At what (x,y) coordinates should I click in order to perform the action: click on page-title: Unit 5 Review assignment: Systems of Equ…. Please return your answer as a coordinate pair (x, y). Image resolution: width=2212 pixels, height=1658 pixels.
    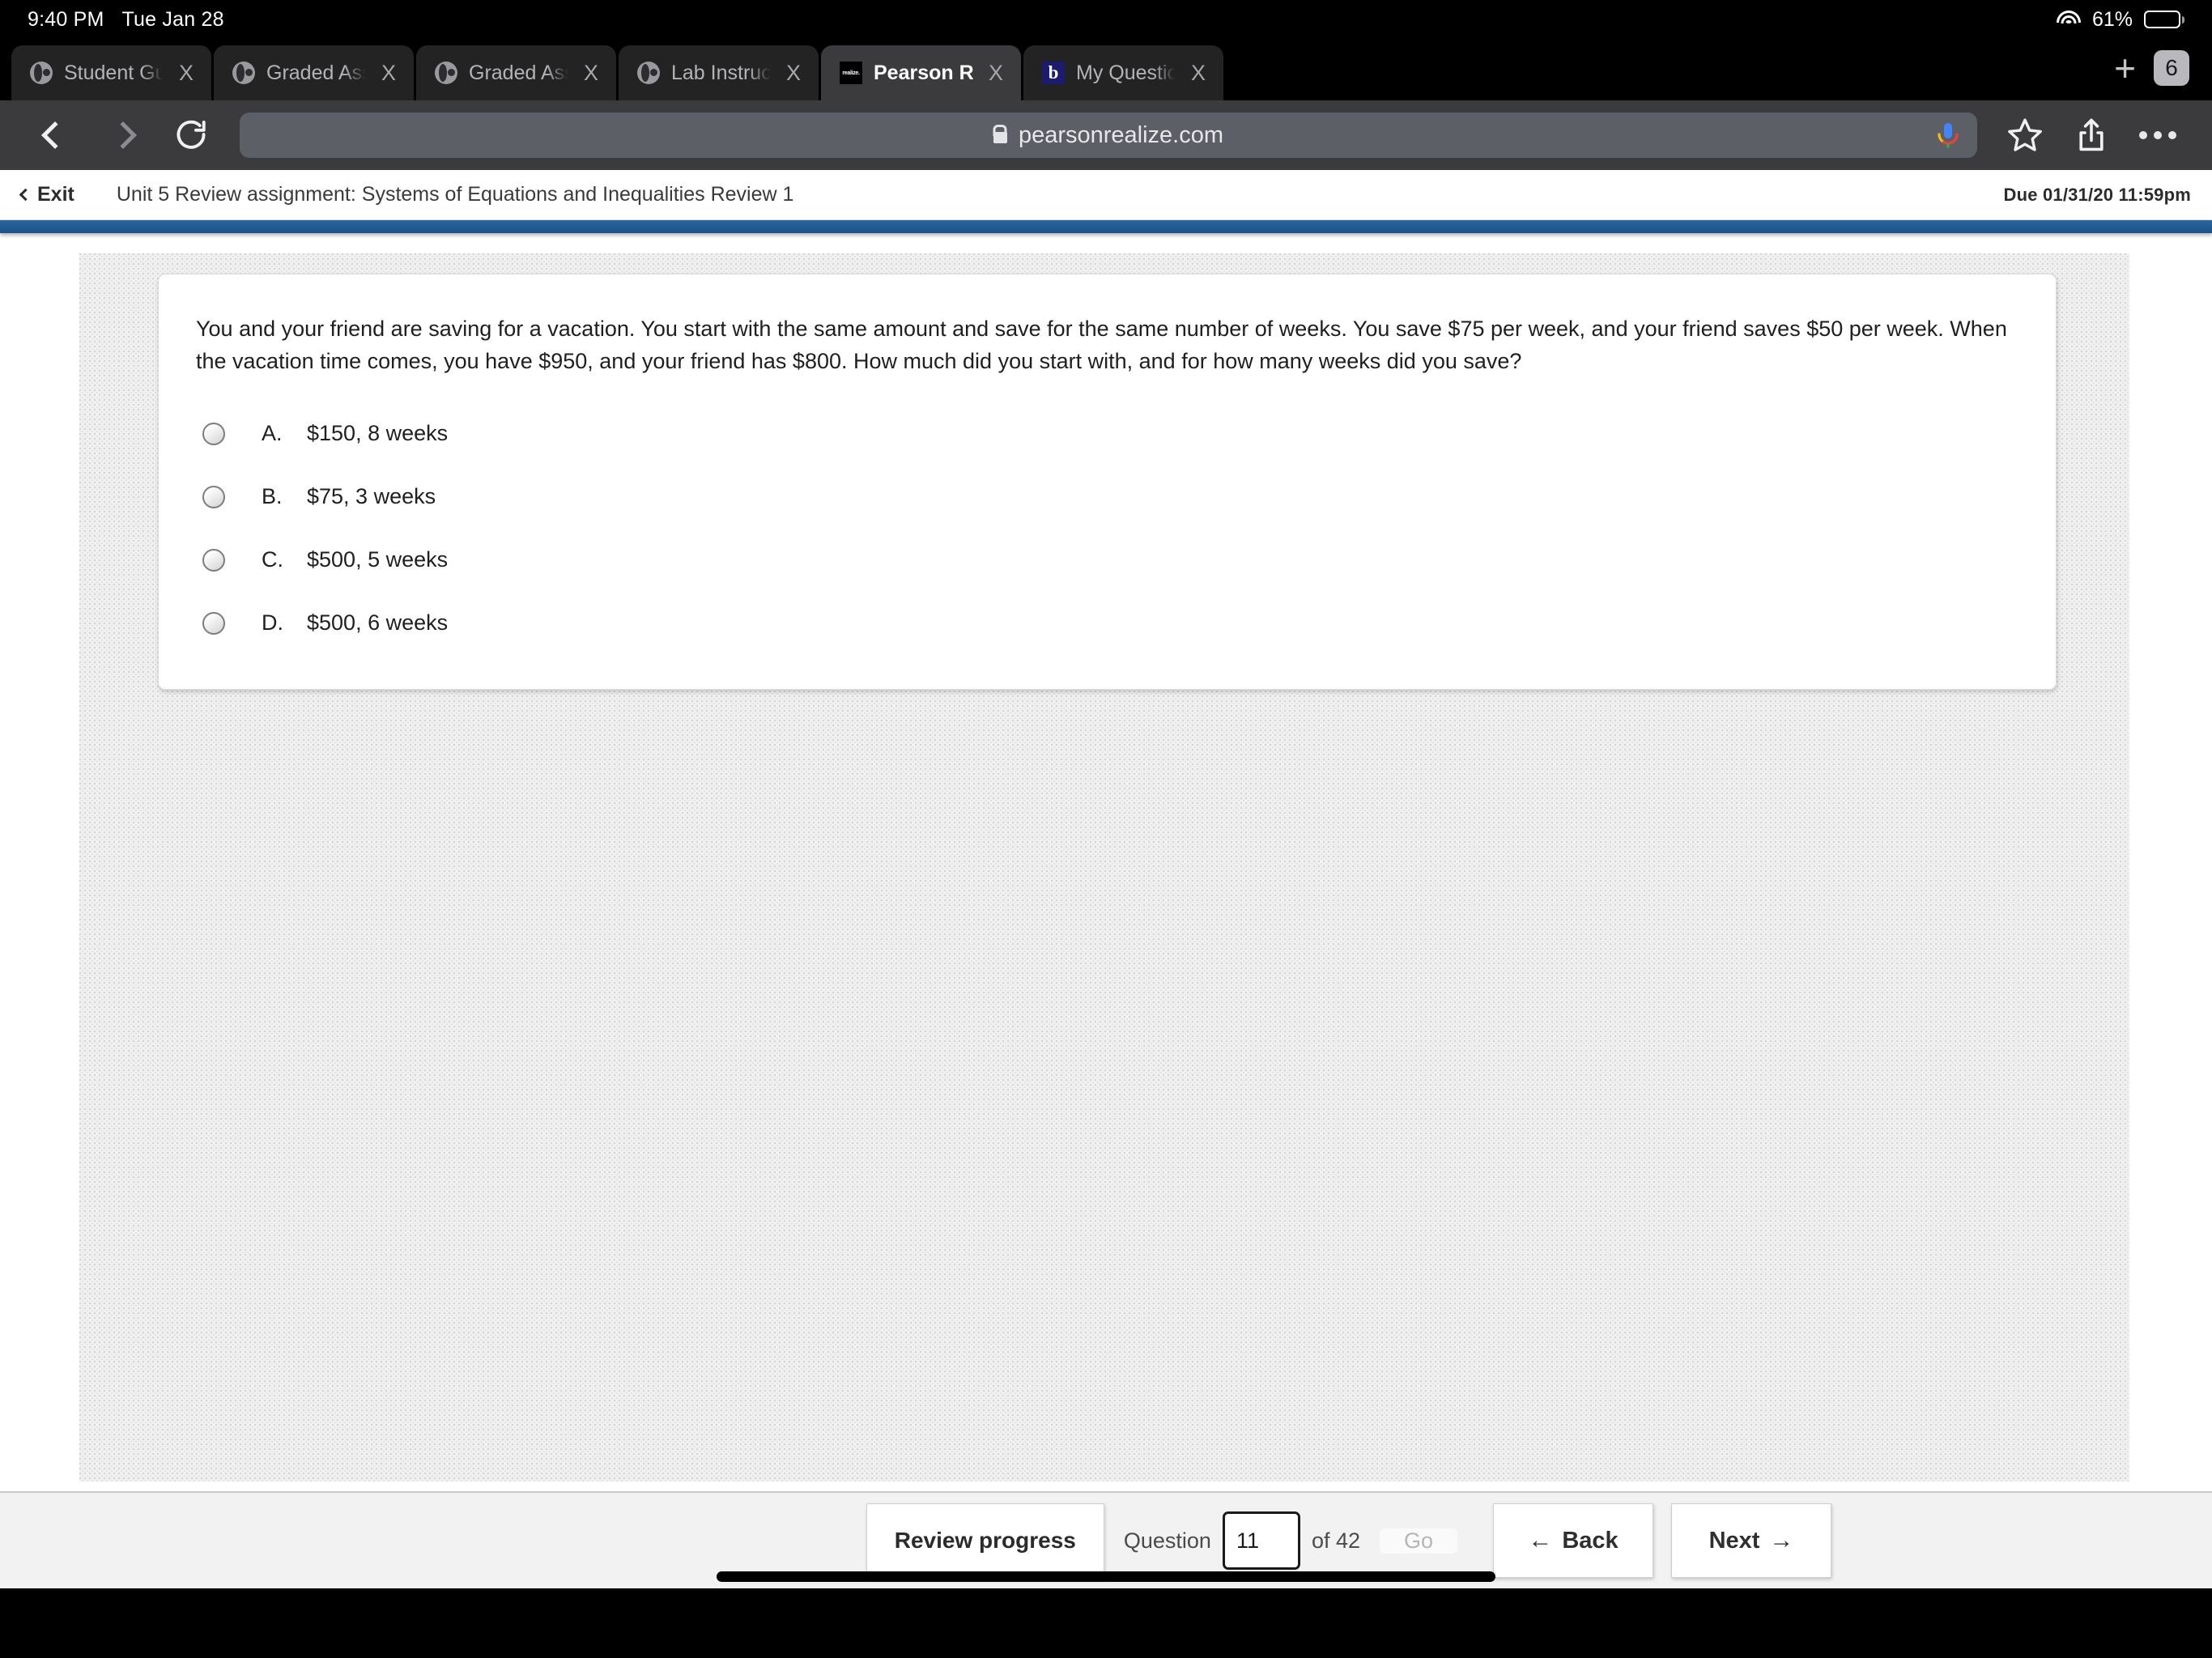
    Looking at the image, I should click on (455, 194).